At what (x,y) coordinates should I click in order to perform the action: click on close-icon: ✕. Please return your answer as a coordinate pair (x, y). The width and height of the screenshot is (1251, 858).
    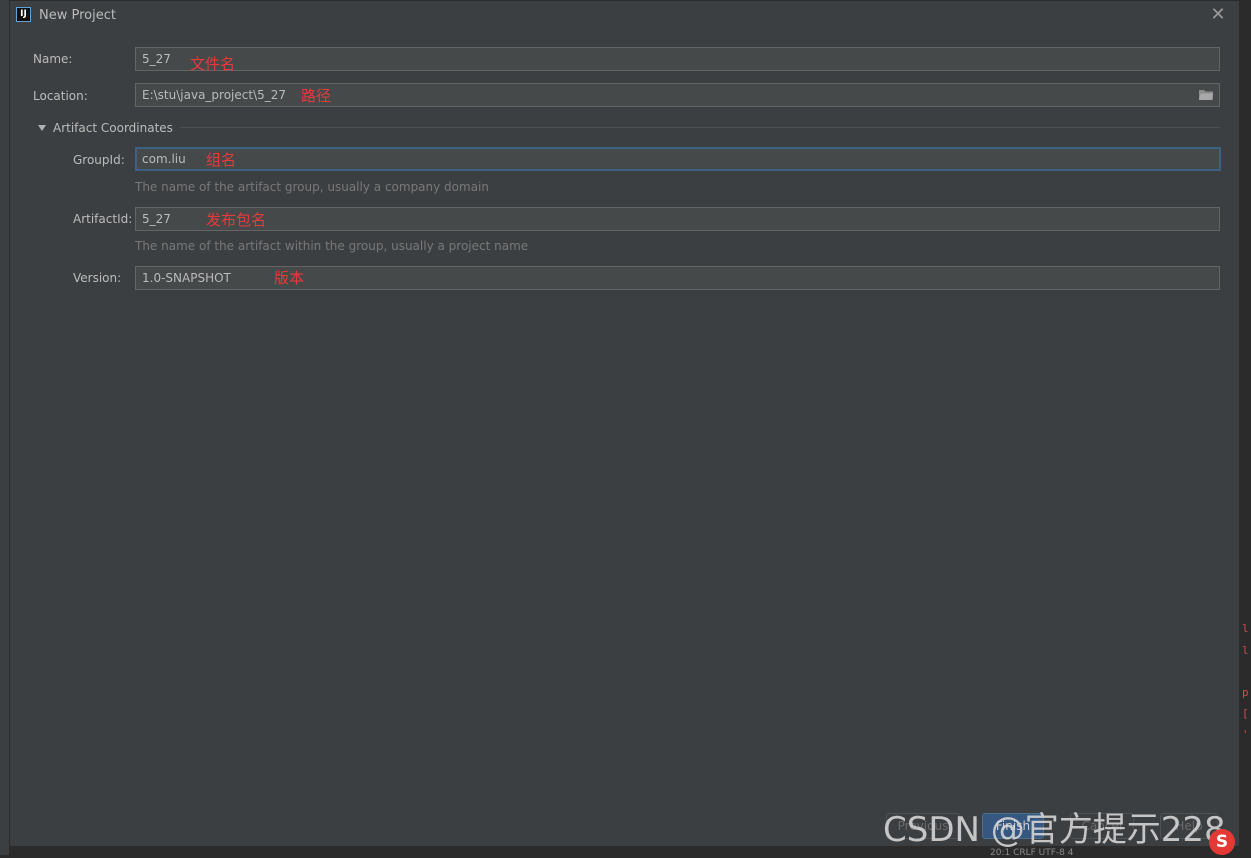
    Looking at the image, I should click on (1218, 14).